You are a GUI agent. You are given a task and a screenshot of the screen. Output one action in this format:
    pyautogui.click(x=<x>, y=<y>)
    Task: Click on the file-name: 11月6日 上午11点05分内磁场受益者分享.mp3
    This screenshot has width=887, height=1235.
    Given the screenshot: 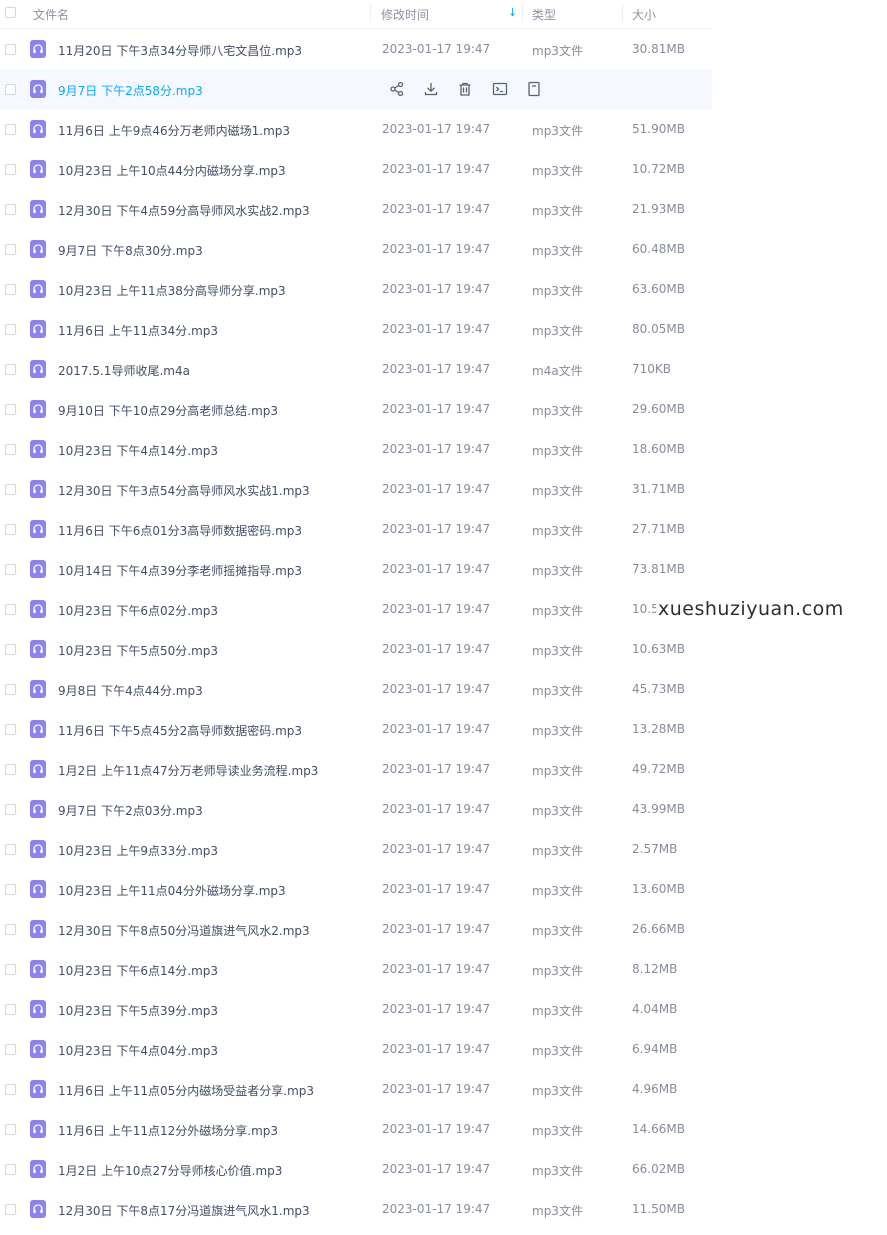 What is the action you would take?
    pyautogui.click(x=186, y=1090)
    